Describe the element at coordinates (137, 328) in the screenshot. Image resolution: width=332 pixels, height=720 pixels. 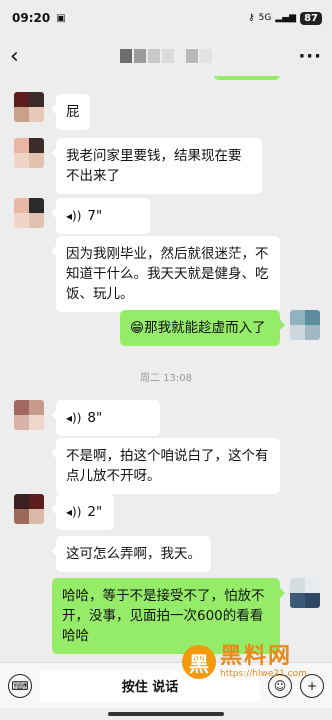
I see `grin-emoji-icon: 😁` at that location.